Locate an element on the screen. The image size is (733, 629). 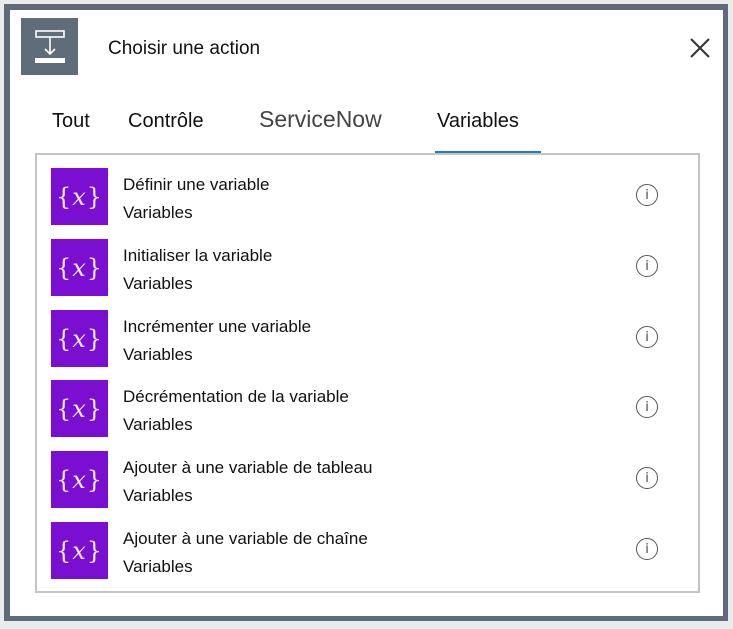
dialog-title: Choisir une action is located at coordinates (184, 48).